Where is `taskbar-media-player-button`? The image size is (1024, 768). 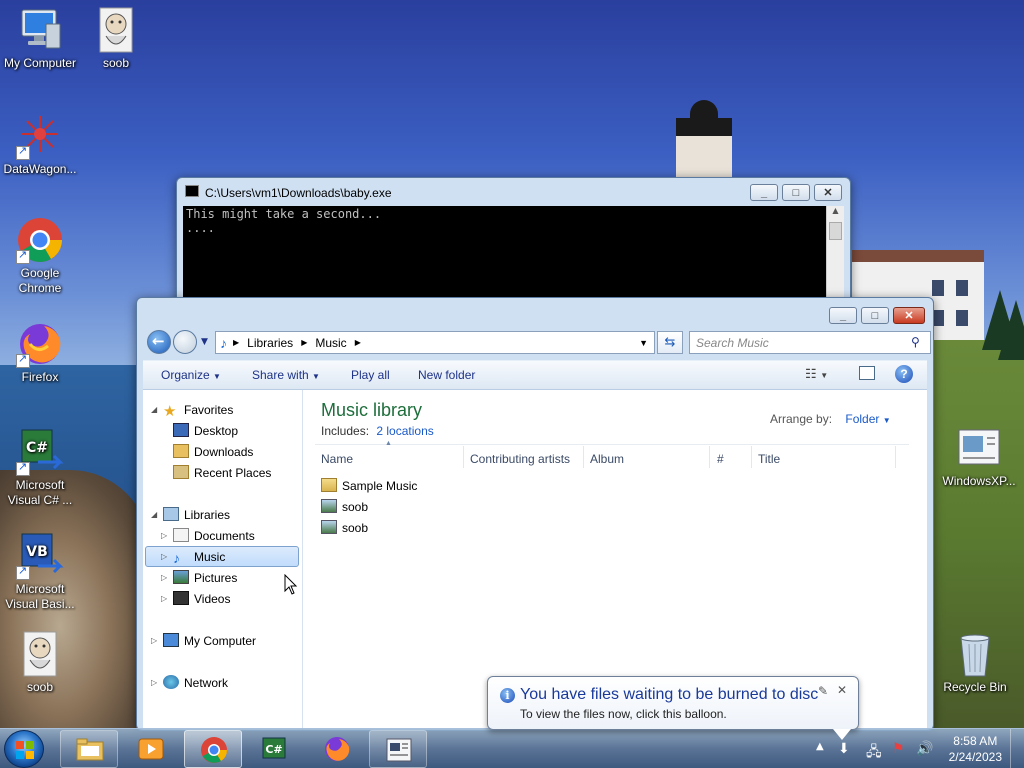 taskbar-media-player-button is located at coordinates (151, 749).